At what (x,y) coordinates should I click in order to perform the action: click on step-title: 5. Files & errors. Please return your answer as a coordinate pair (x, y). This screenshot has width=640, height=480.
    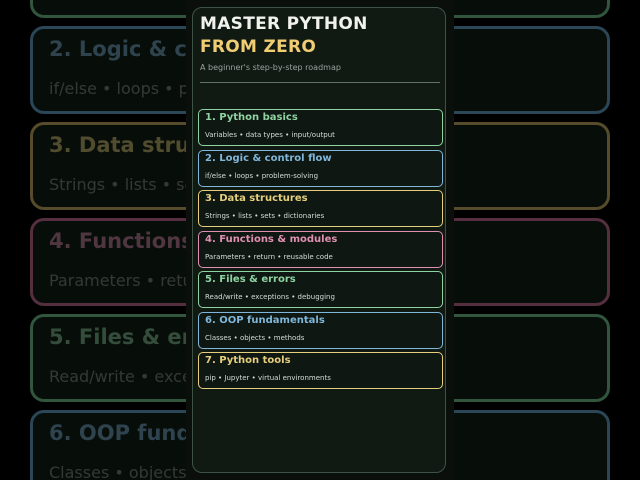
    Looking at the image, I should click on (250, 279).